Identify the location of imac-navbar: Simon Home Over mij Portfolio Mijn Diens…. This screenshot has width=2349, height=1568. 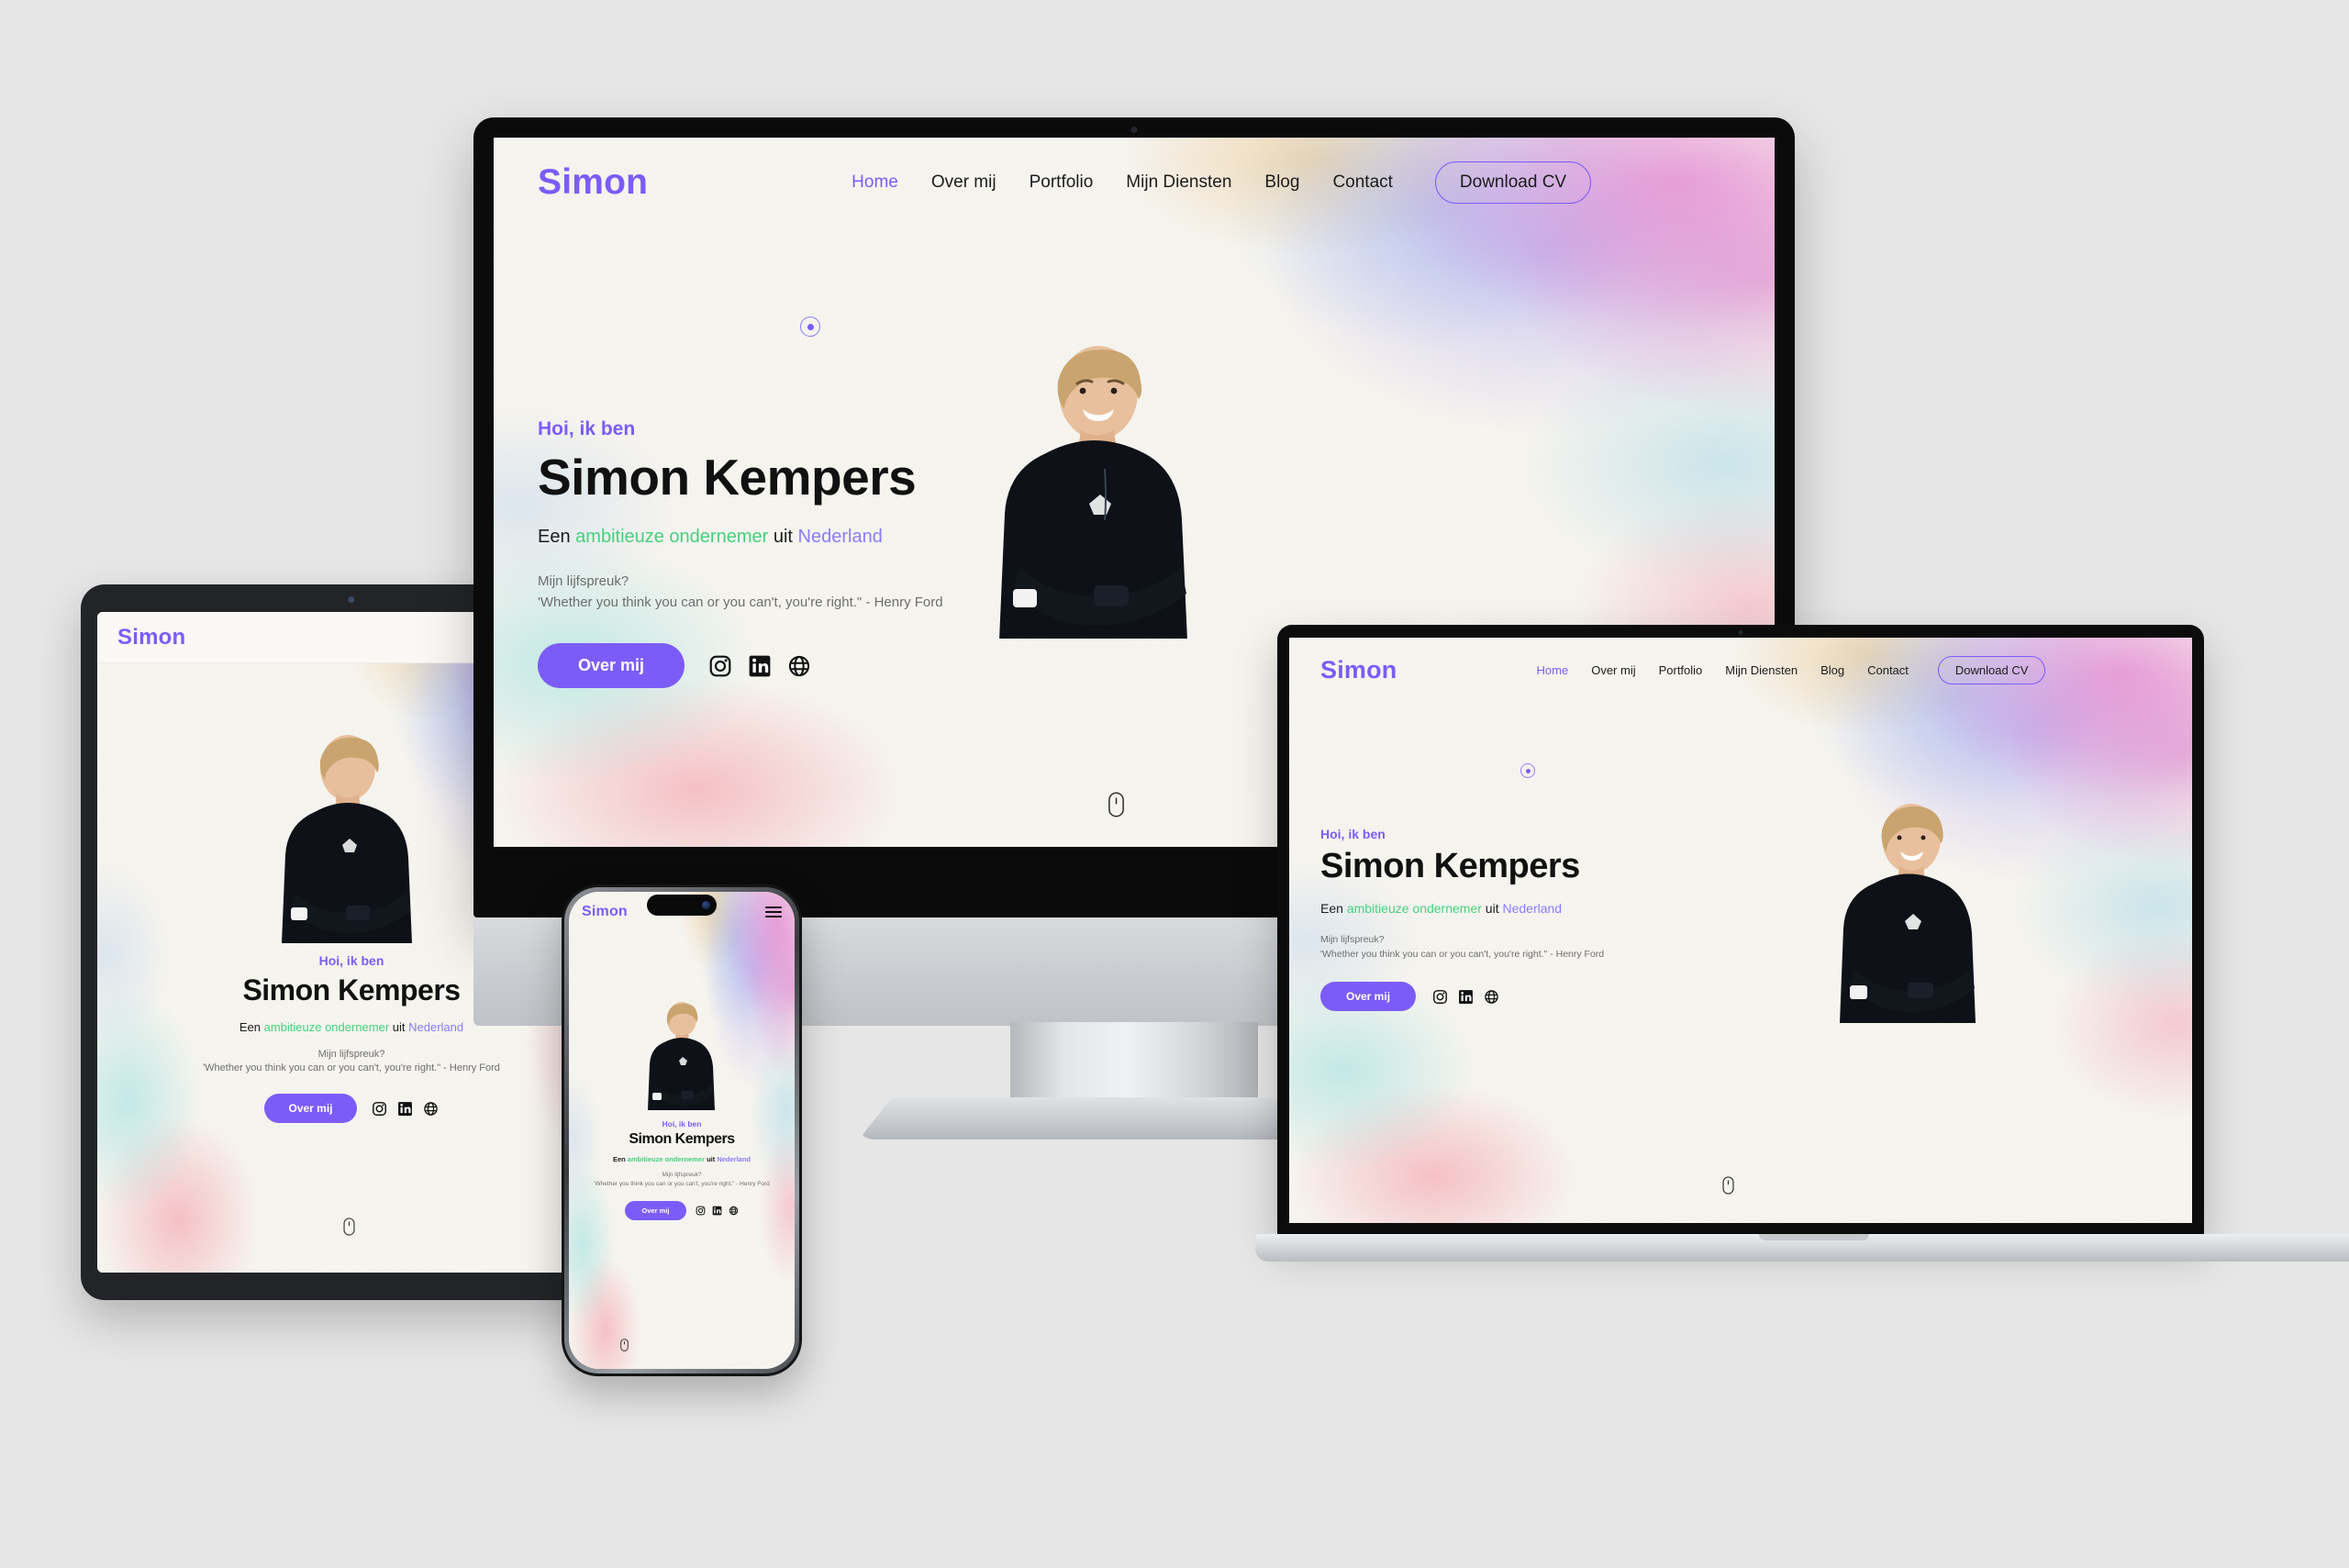
(1134, 171).